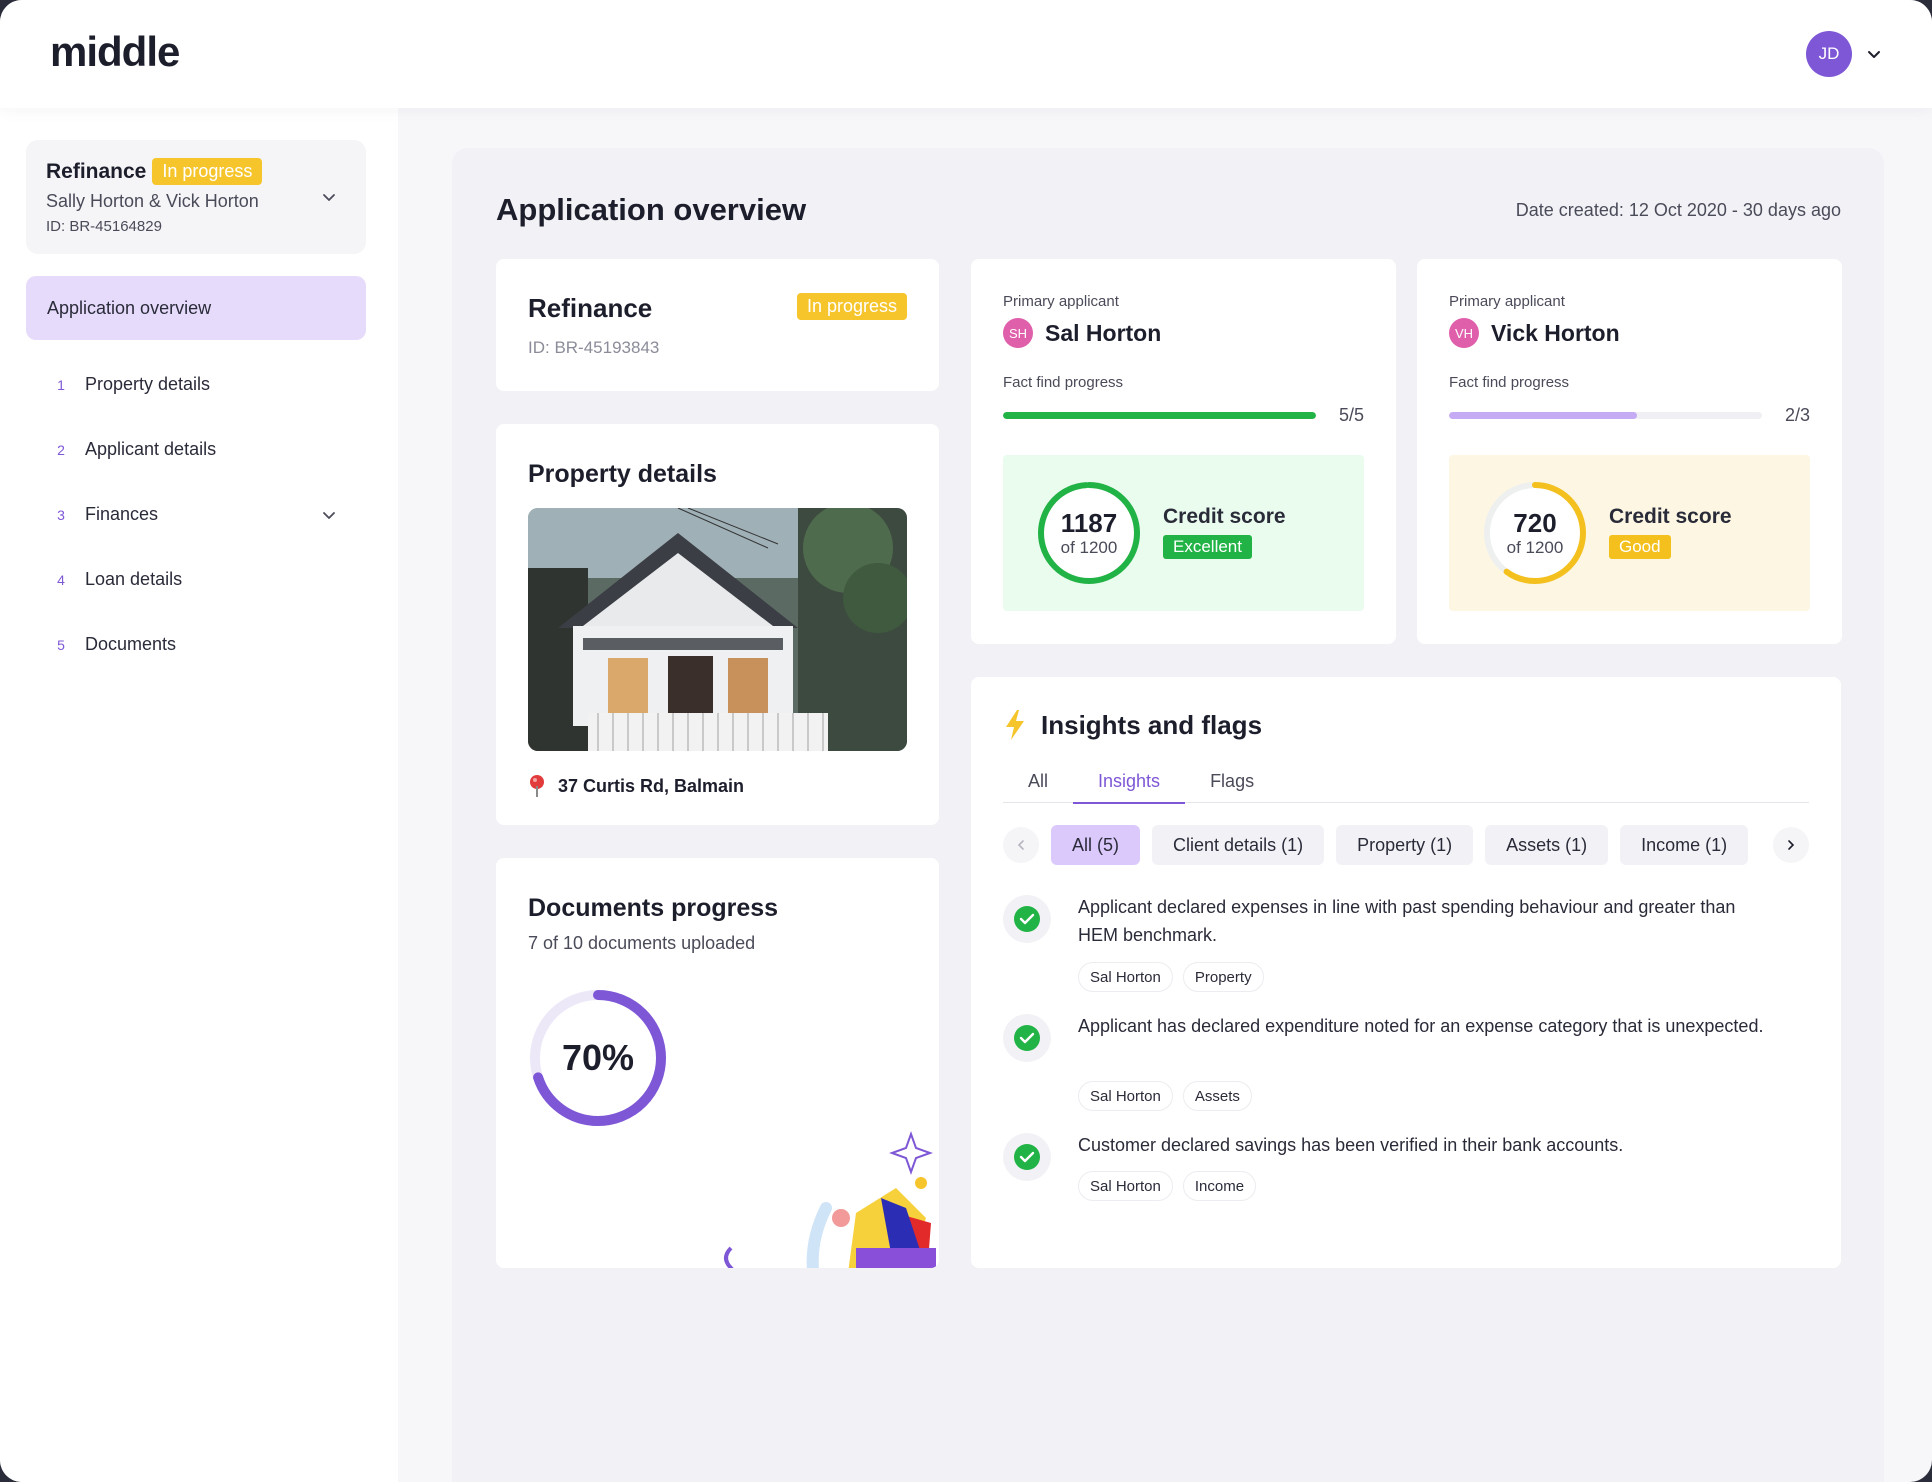 This screenshot has height=1482, width=1932. I want to click on credit-score-box: 1187 of 1200 Credit score Excellent, so click(1183, 533).